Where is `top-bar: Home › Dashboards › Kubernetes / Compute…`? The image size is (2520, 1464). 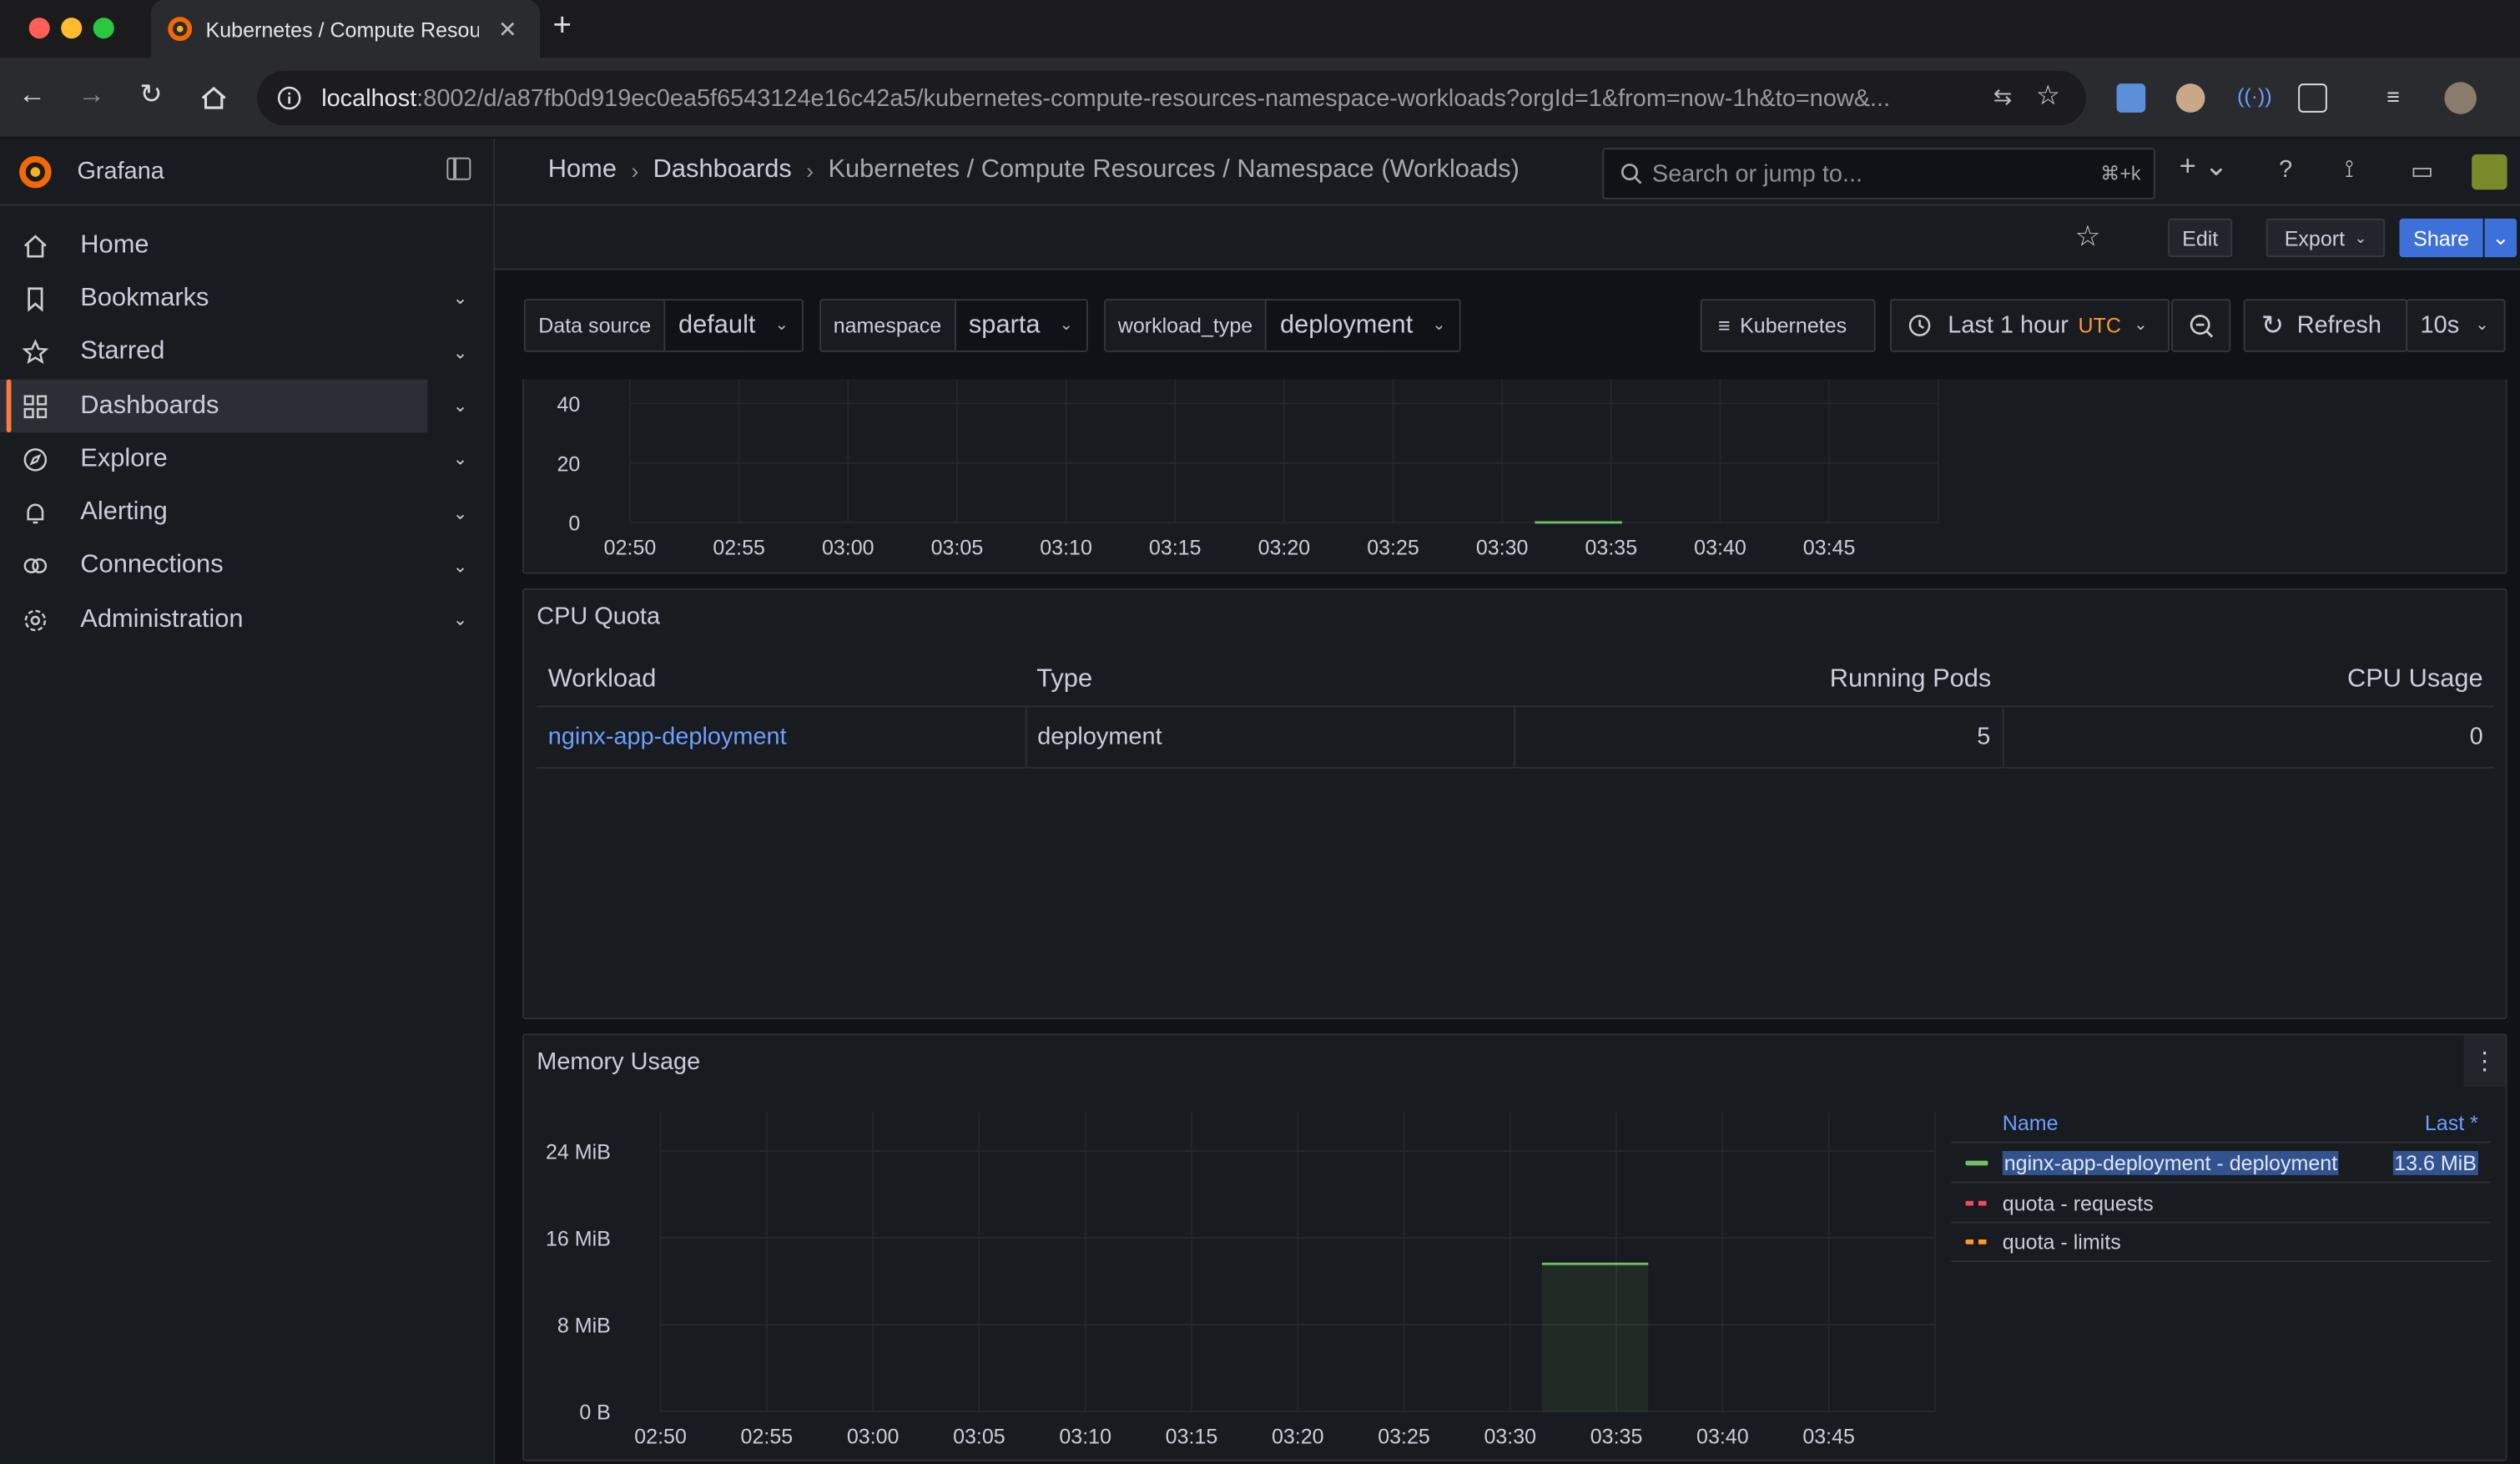
top-bar: Home › Dashboards › Kubernetes / Compute… is located at coordinates (1507, 172).